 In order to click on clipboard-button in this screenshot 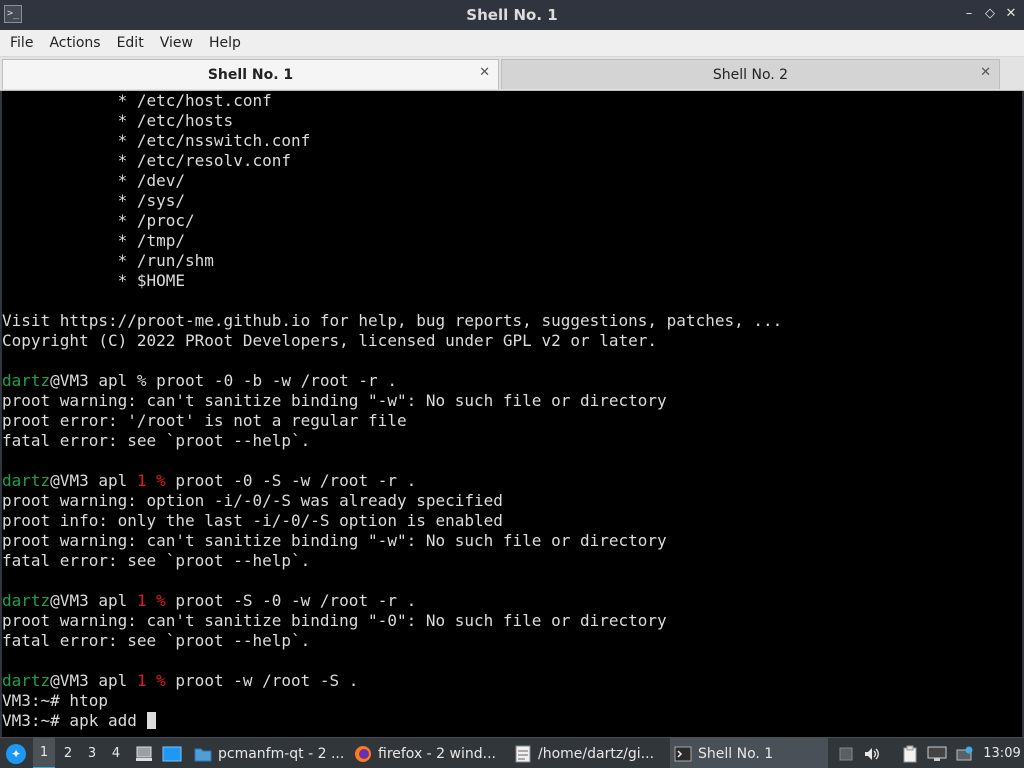, I will do `click(910, 753)`.